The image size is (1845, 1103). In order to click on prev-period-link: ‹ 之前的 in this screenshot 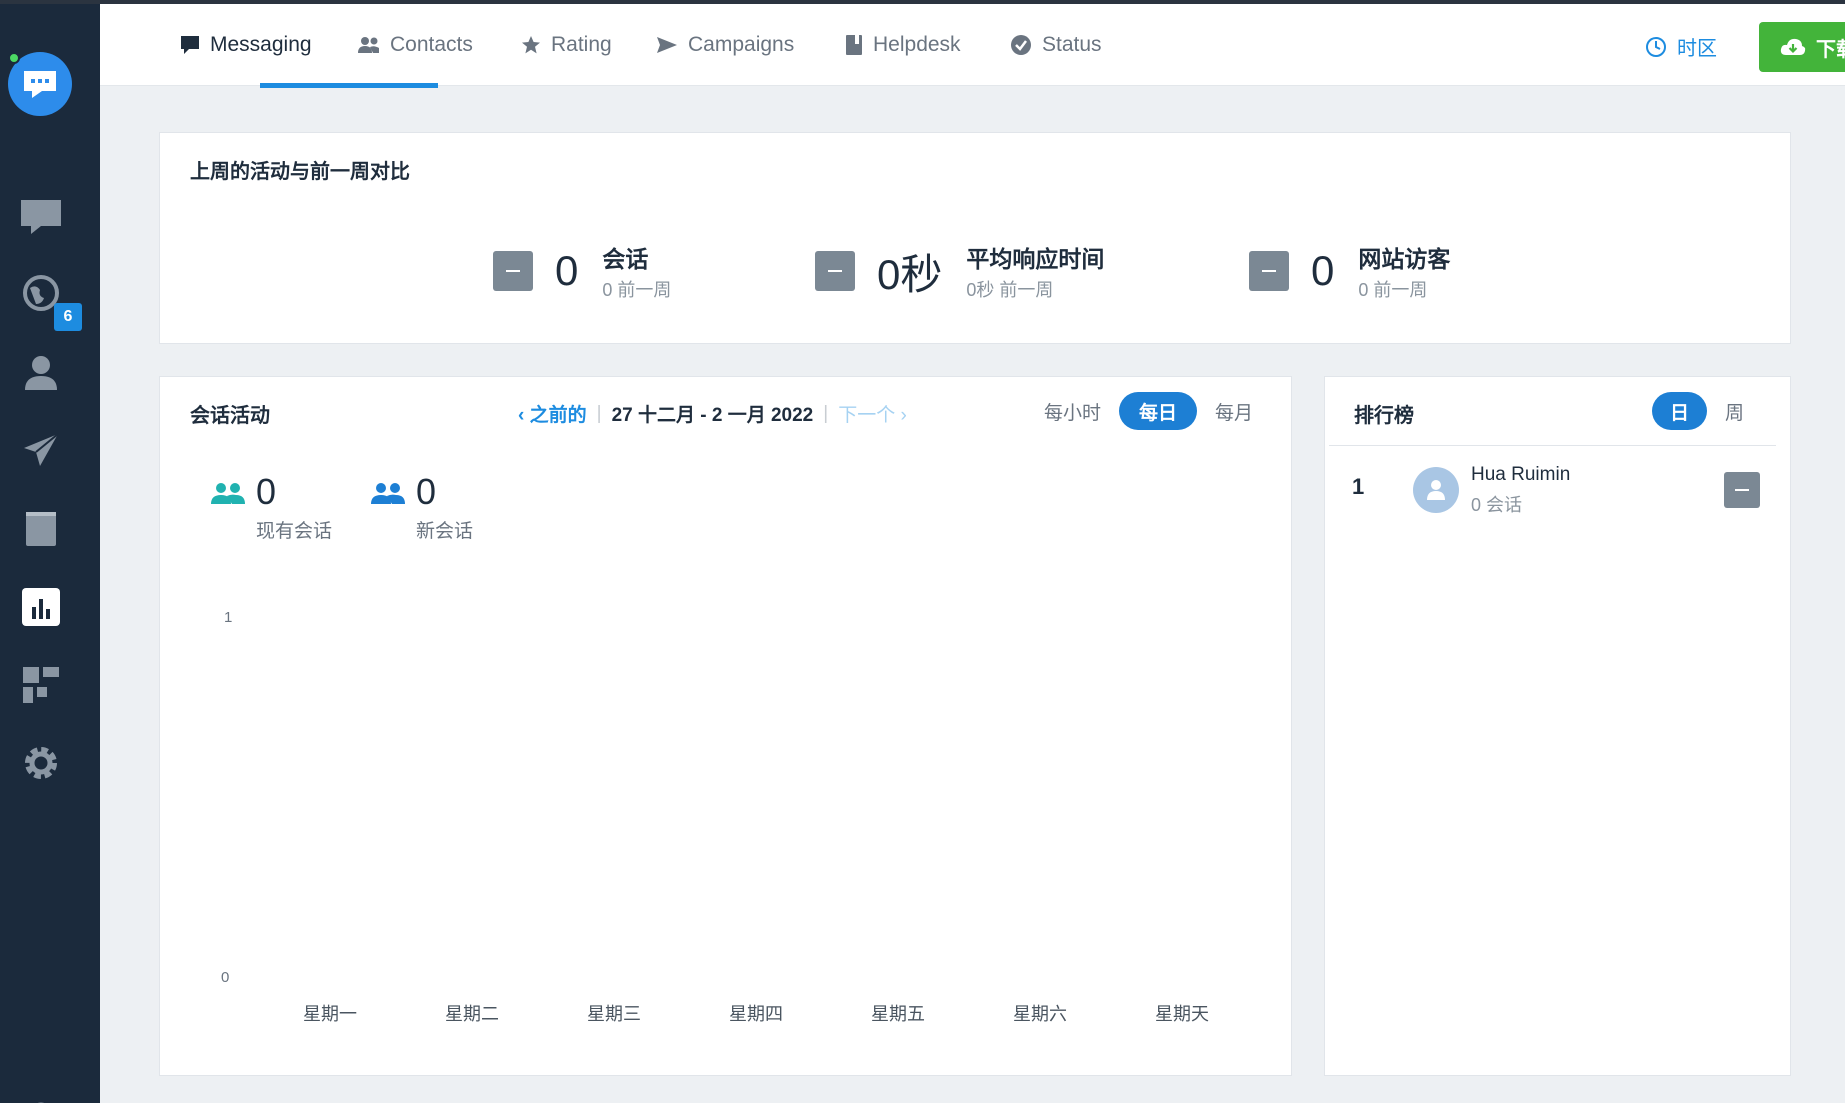, I will do `click(552, 413)`.